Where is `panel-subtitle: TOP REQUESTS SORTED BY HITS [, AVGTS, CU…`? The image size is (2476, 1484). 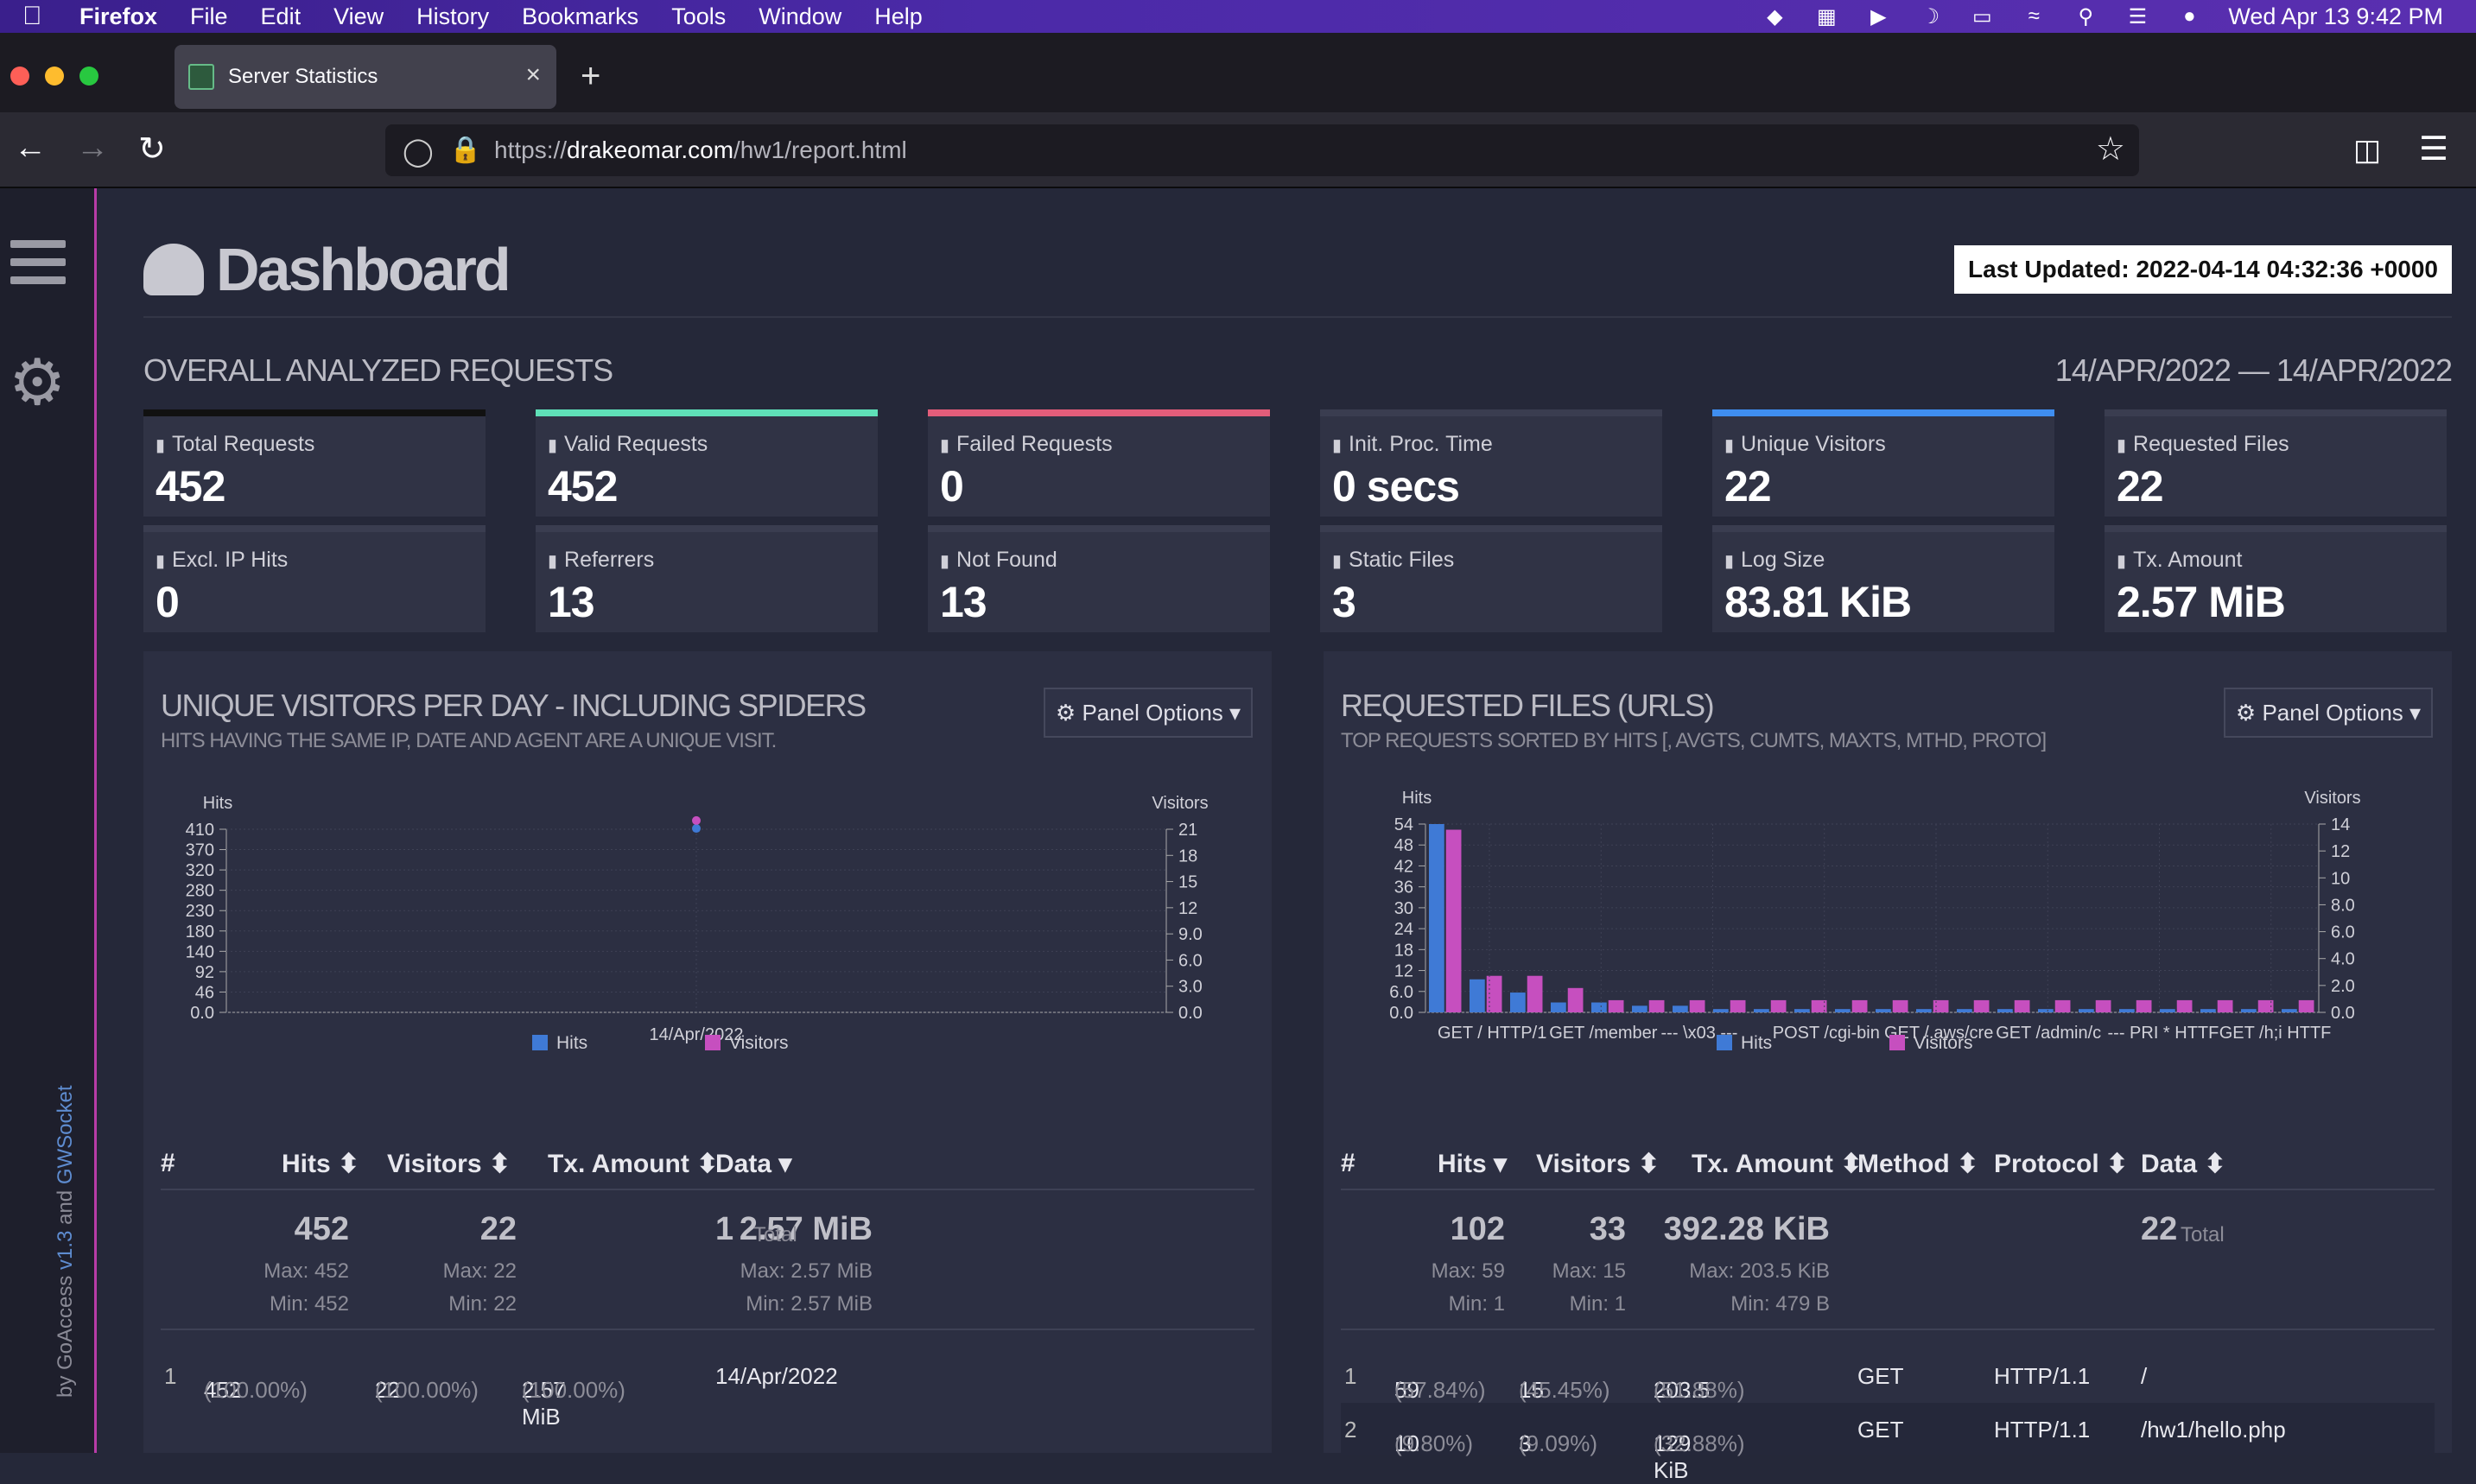 panel-subtitle: TOP REQUESTS SORTED BY HITS [, AVGTS, CU… is located at coordinates (1694, 740).